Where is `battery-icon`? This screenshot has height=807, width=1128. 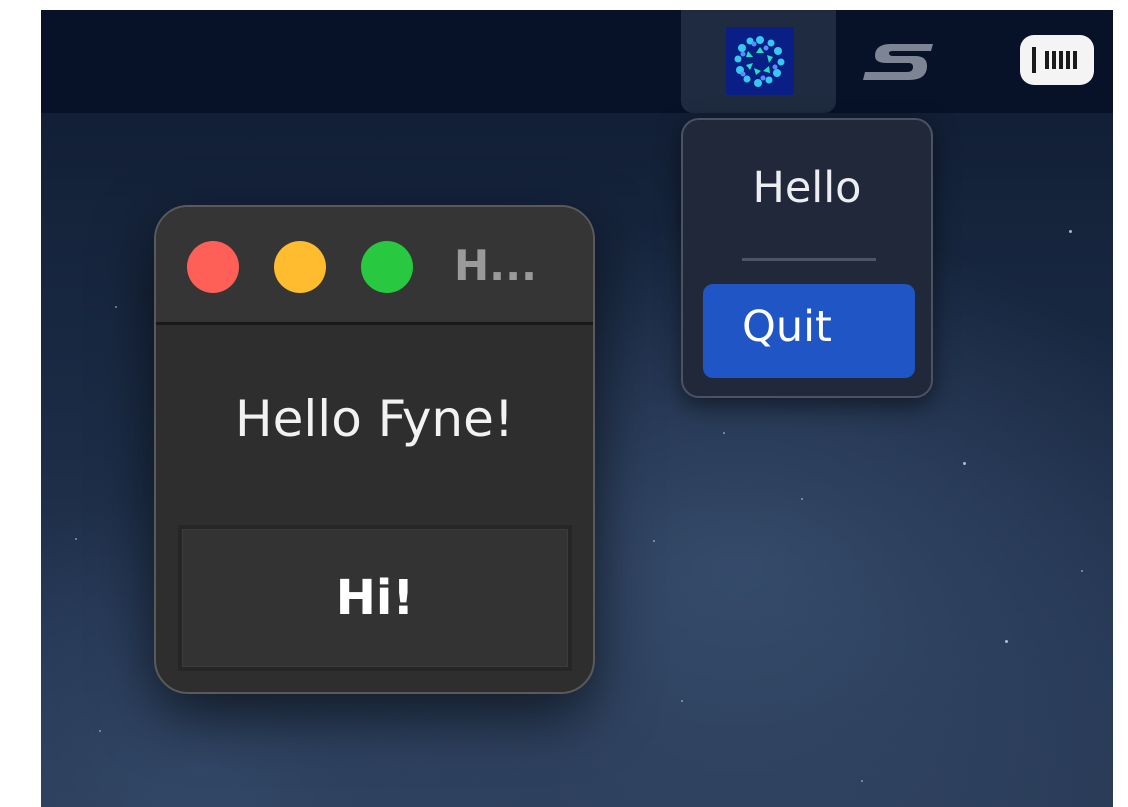
battery-icon is located at coordinates (1057, 60).